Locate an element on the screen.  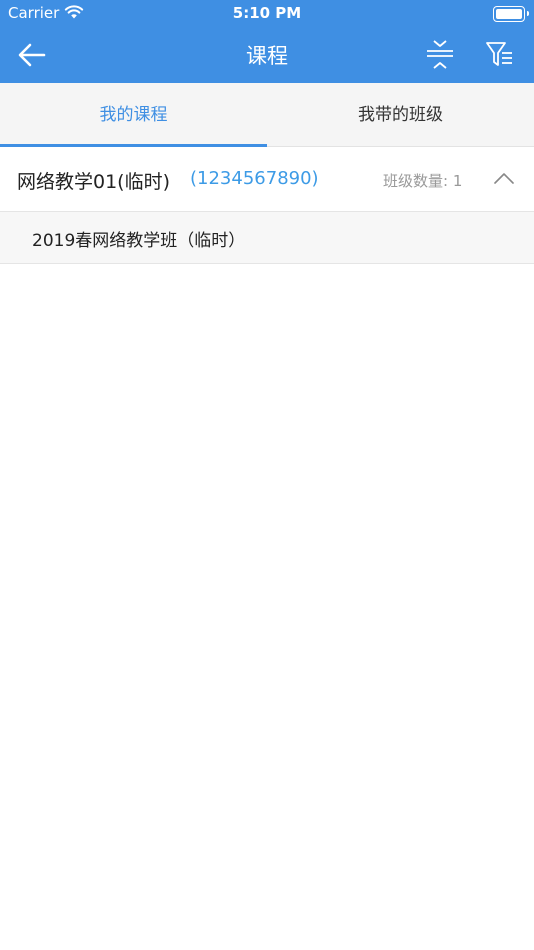
battery-icon is located at coordinates (511, 14).